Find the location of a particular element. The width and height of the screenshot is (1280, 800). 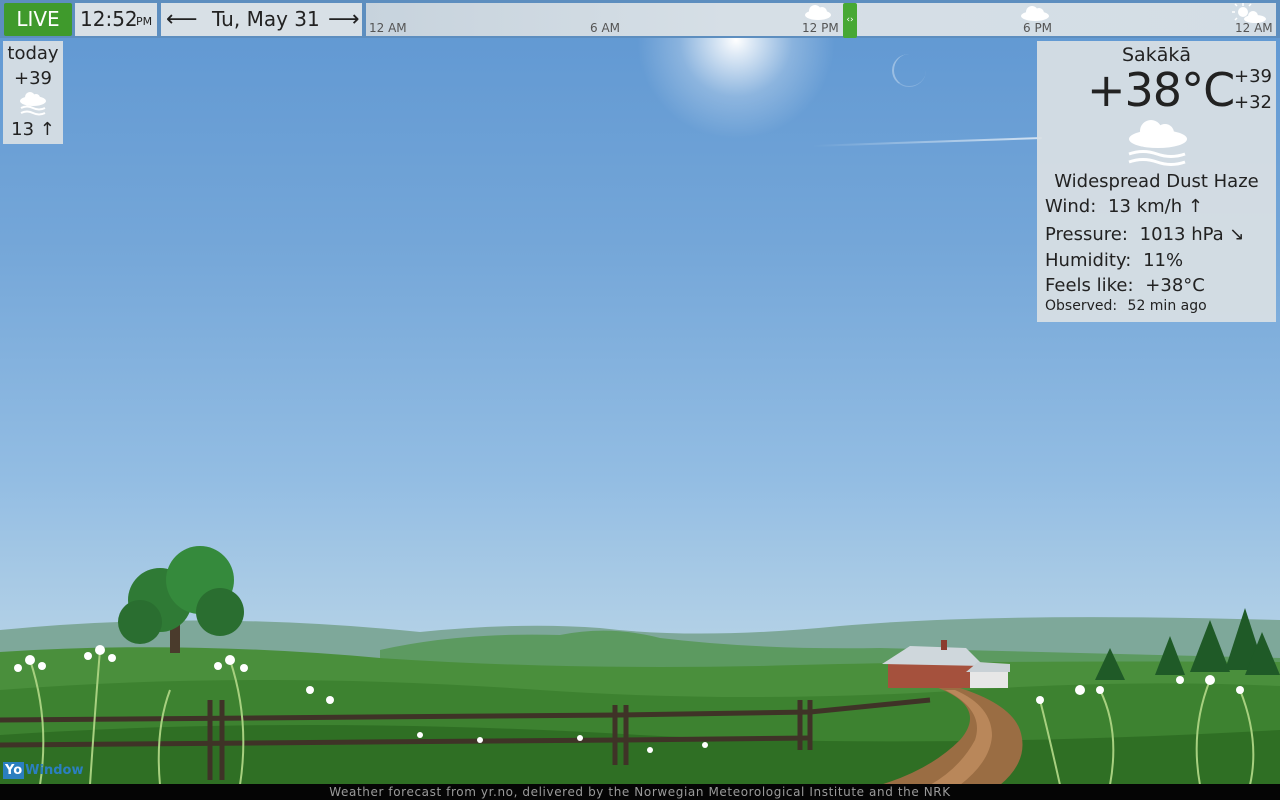

tick-6pm: 6 PM is located at coordinates (1038, 28).